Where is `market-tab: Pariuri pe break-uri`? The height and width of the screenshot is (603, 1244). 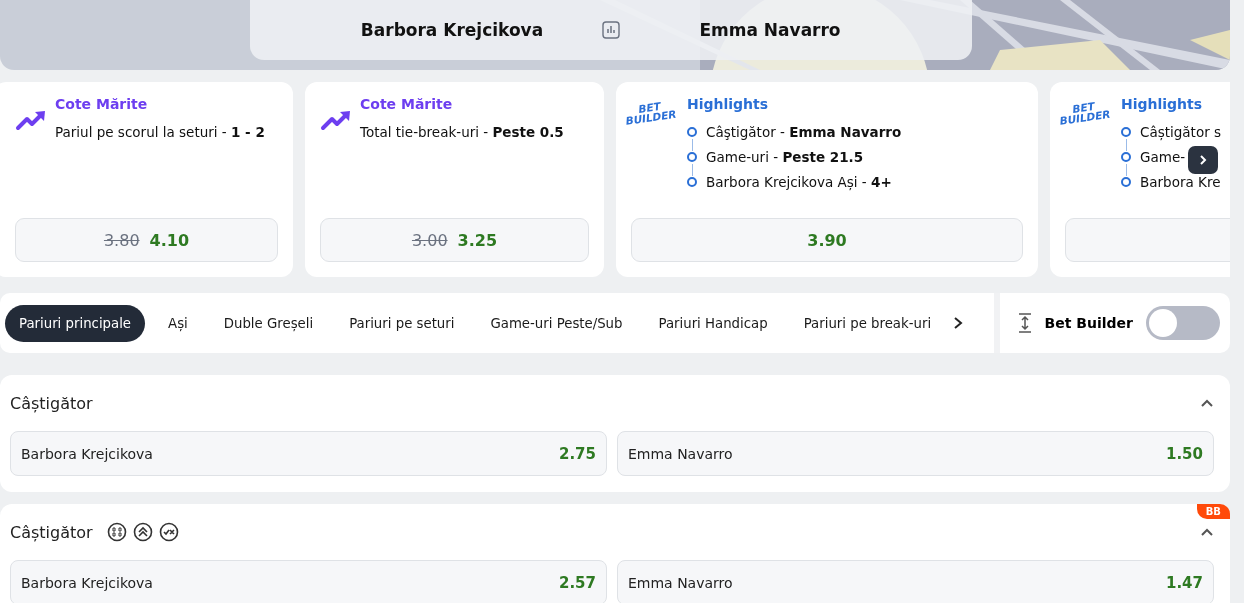 market-tab: Pariuri pe break-uri is located at coordinates (867, 323).